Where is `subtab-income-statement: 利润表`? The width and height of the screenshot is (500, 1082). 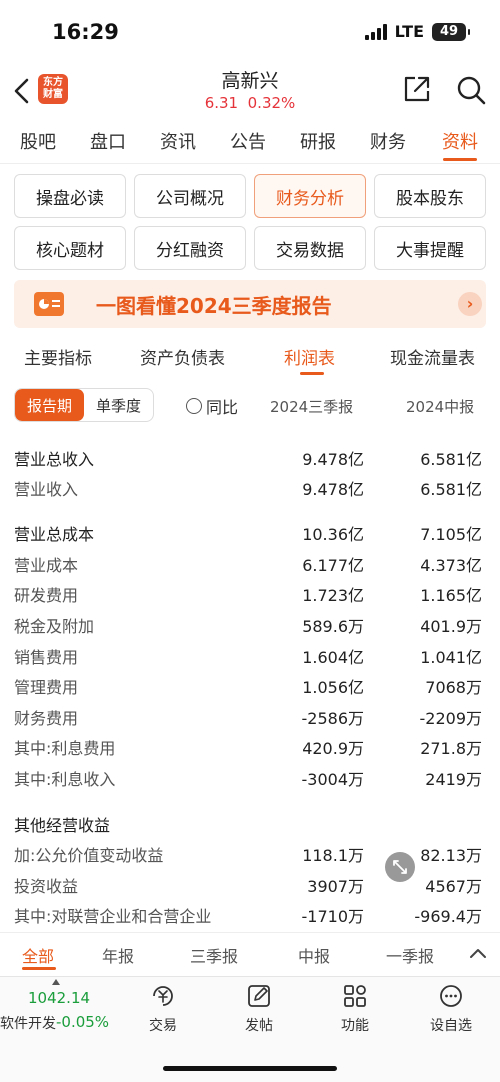
subtab-income-statement: 利润表 is located at coordinates (309, 356).